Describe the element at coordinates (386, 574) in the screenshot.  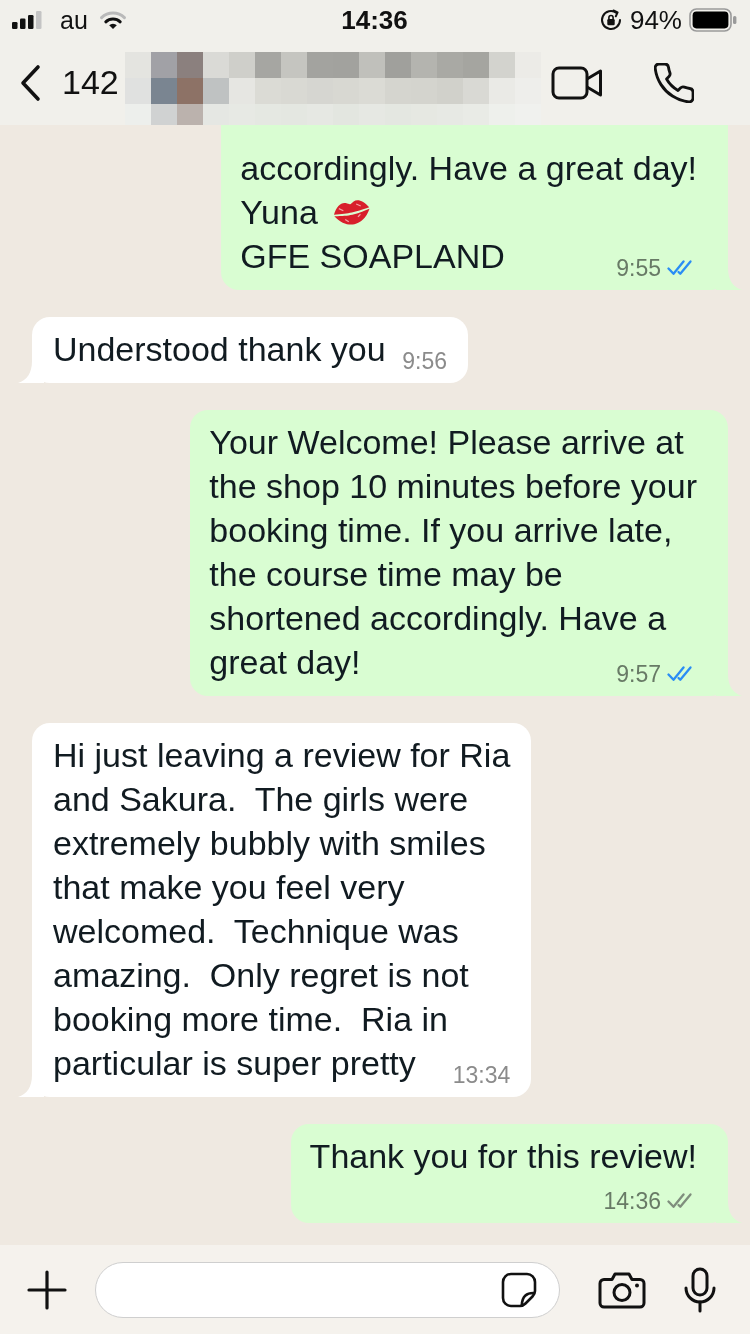
I see `message-text: the course time may be` at that location.